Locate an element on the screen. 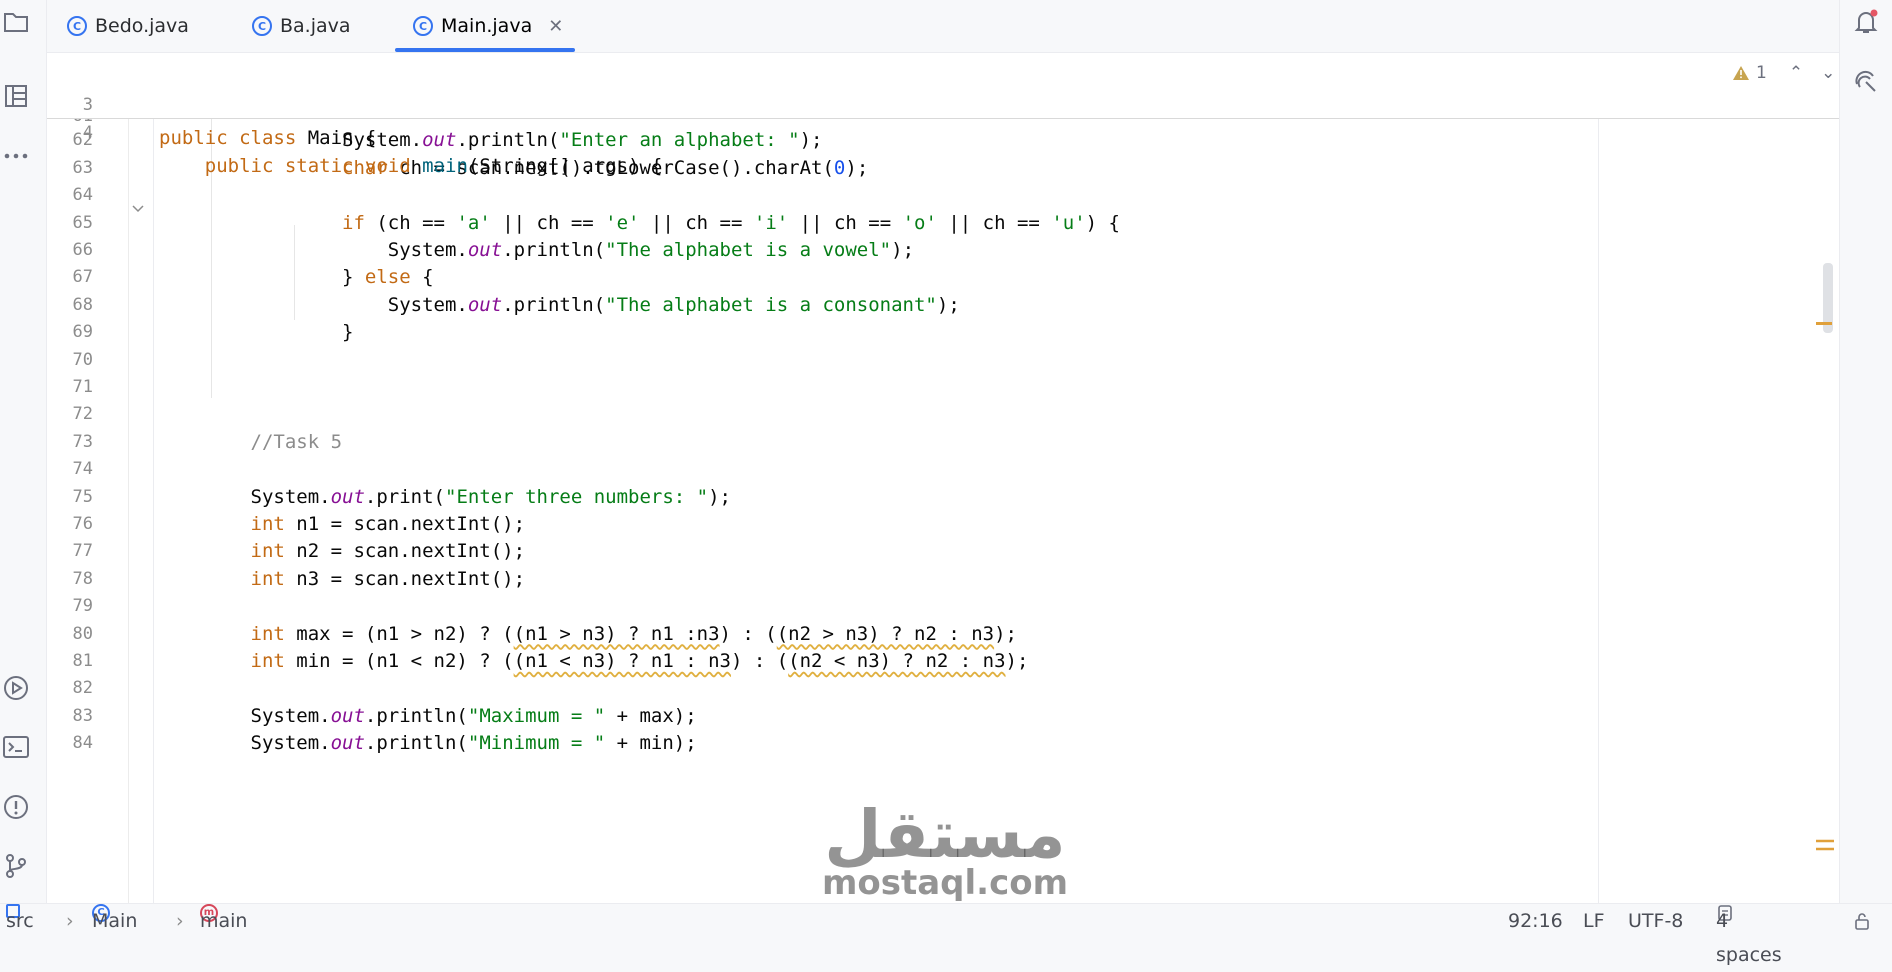  code-token: public is located at coordinates (244, 166).